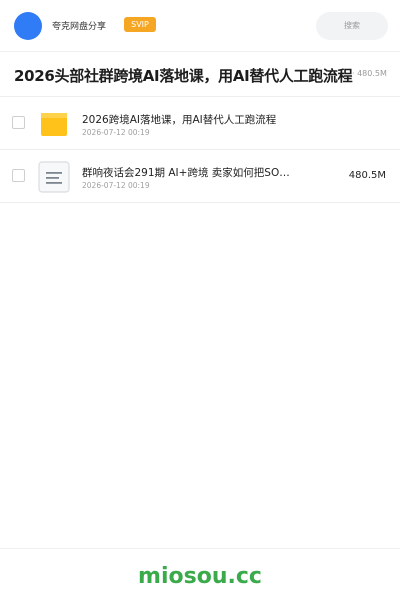 This screenshot has width=400, height=600. I want to click on username: 夸克网盘分享, so click(79, 27).